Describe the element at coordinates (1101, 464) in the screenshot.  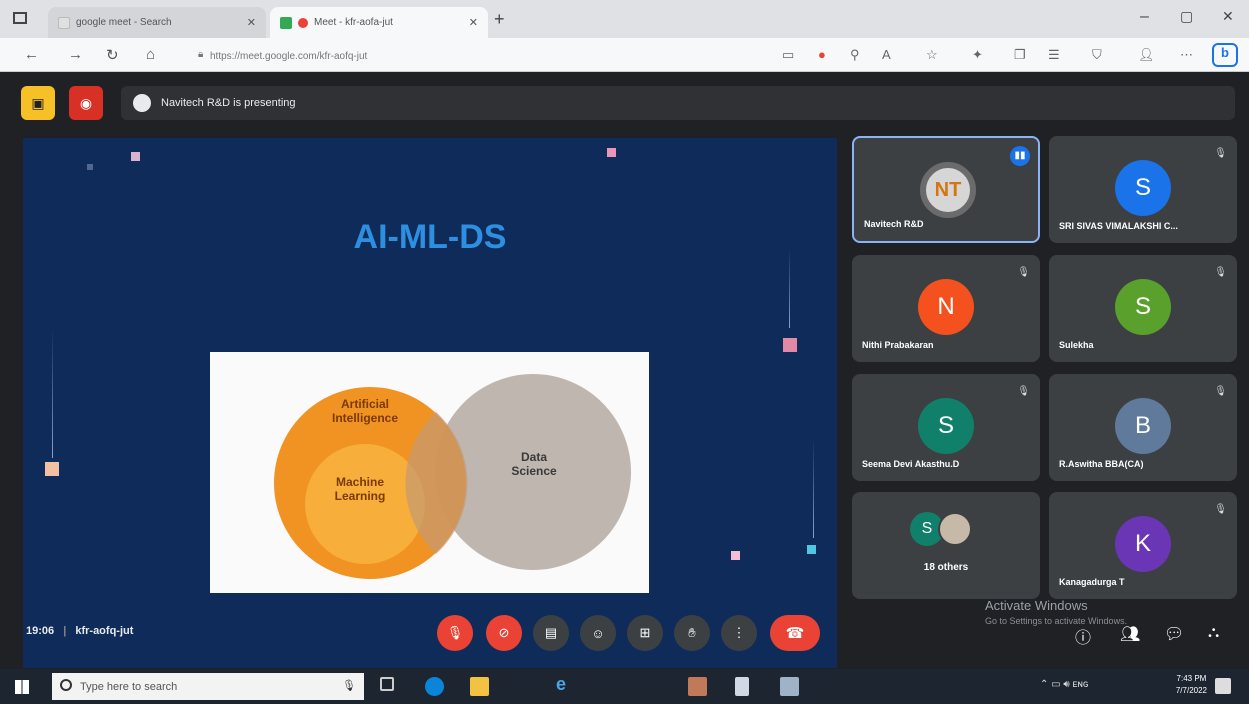
I see `participant-name: R.Aswitha BBA(CA)` at that location.